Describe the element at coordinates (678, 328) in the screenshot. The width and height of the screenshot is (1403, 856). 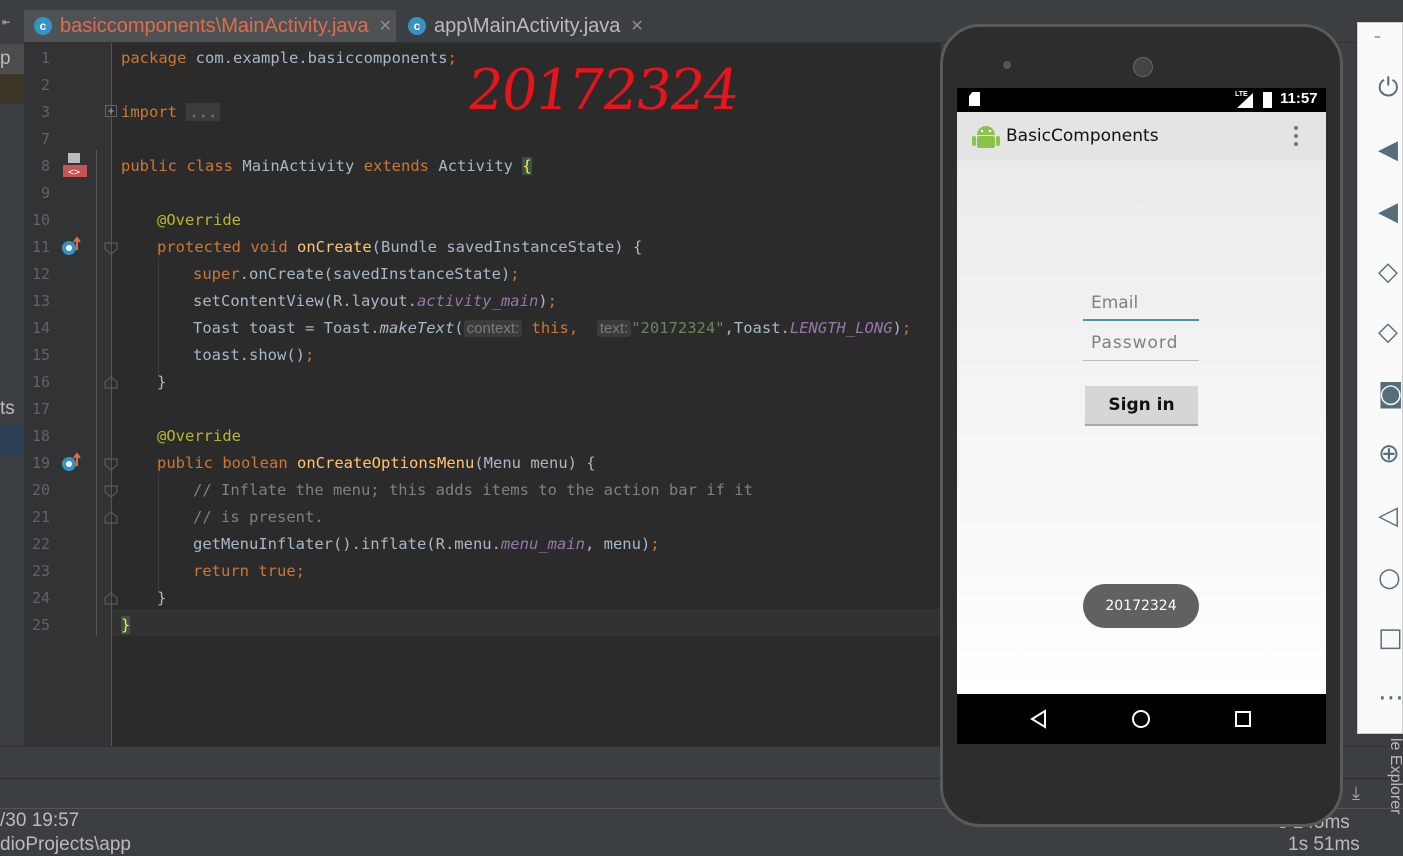
I see `string-literal: "20172324"` at that location.